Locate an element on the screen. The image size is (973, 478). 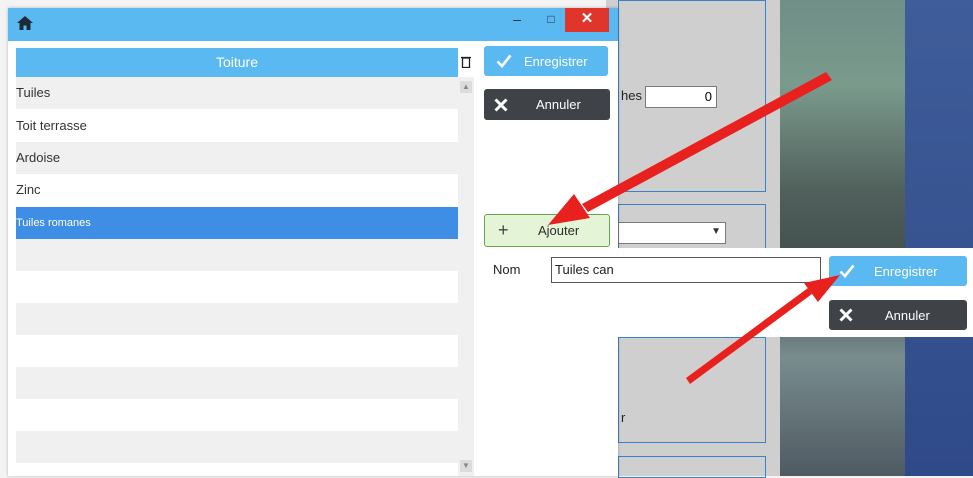
cancel-button: Annuler is located at coordinates (547, 104).